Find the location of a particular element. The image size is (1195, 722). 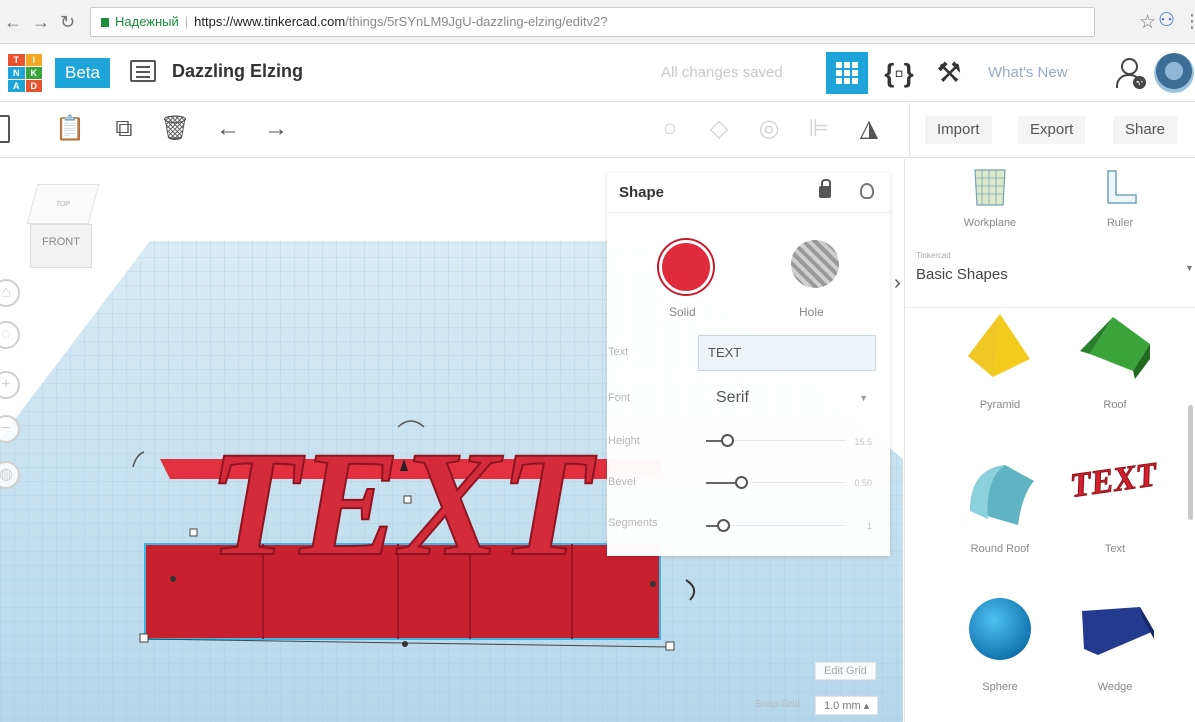

logo-letter: K is located at coordinates (33, 73).